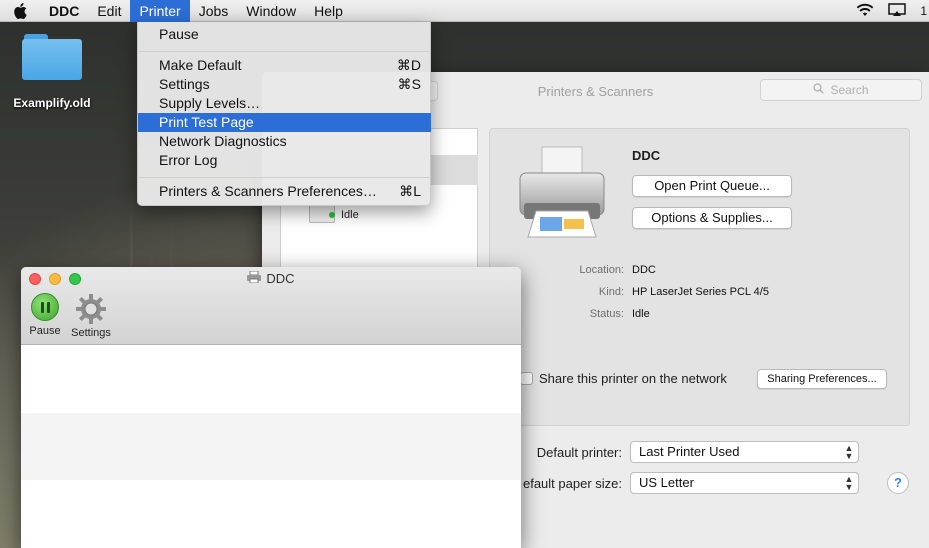 Image resolution: width=929 pixels, height=548 pixels. I want to click on print-queue-title: DDC, so click(271, 278).